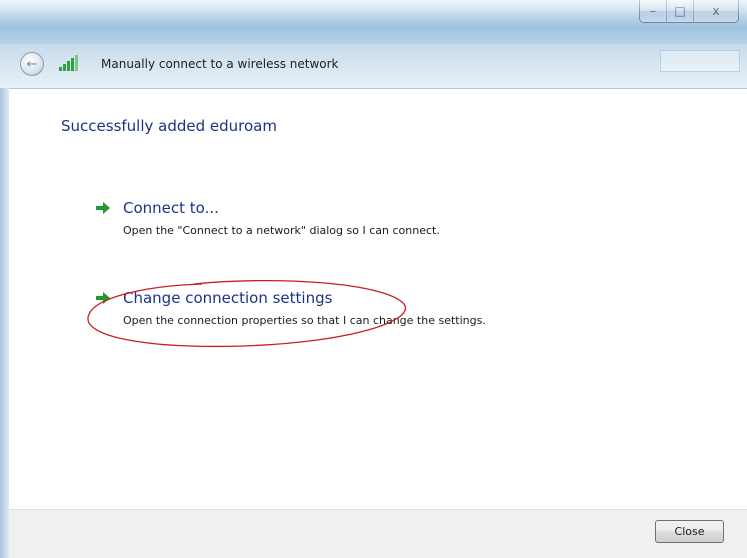  What do you see at coordinates (169, 126) in the screenshot?
I see `page-heading: Successfully added eduroam` at bounding box center [169, 126].